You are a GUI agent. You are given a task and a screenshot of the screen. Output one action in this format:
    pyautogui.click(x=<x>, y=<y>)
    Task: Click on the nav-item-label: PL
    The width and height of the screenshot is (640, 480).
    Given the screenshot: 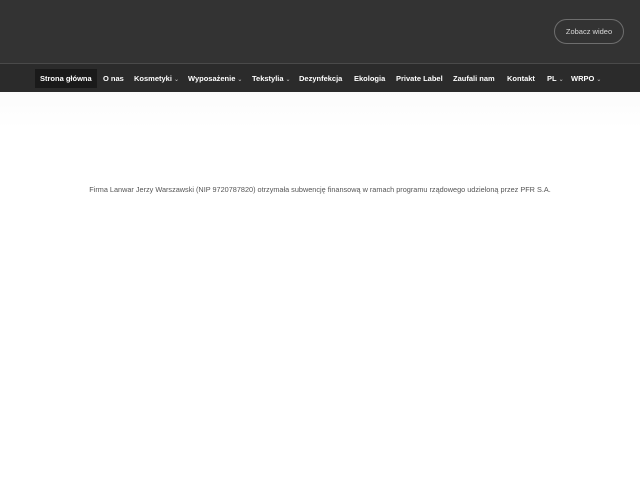 What is the action you would take?
    pyautogui.click(x=552, y=78)
    